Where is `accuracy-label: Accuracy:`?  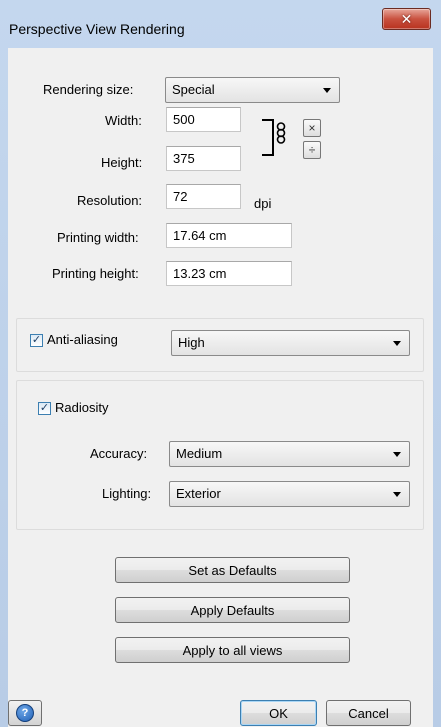
accuracy-label: Accuracy: is located at coordinates (119, 453).